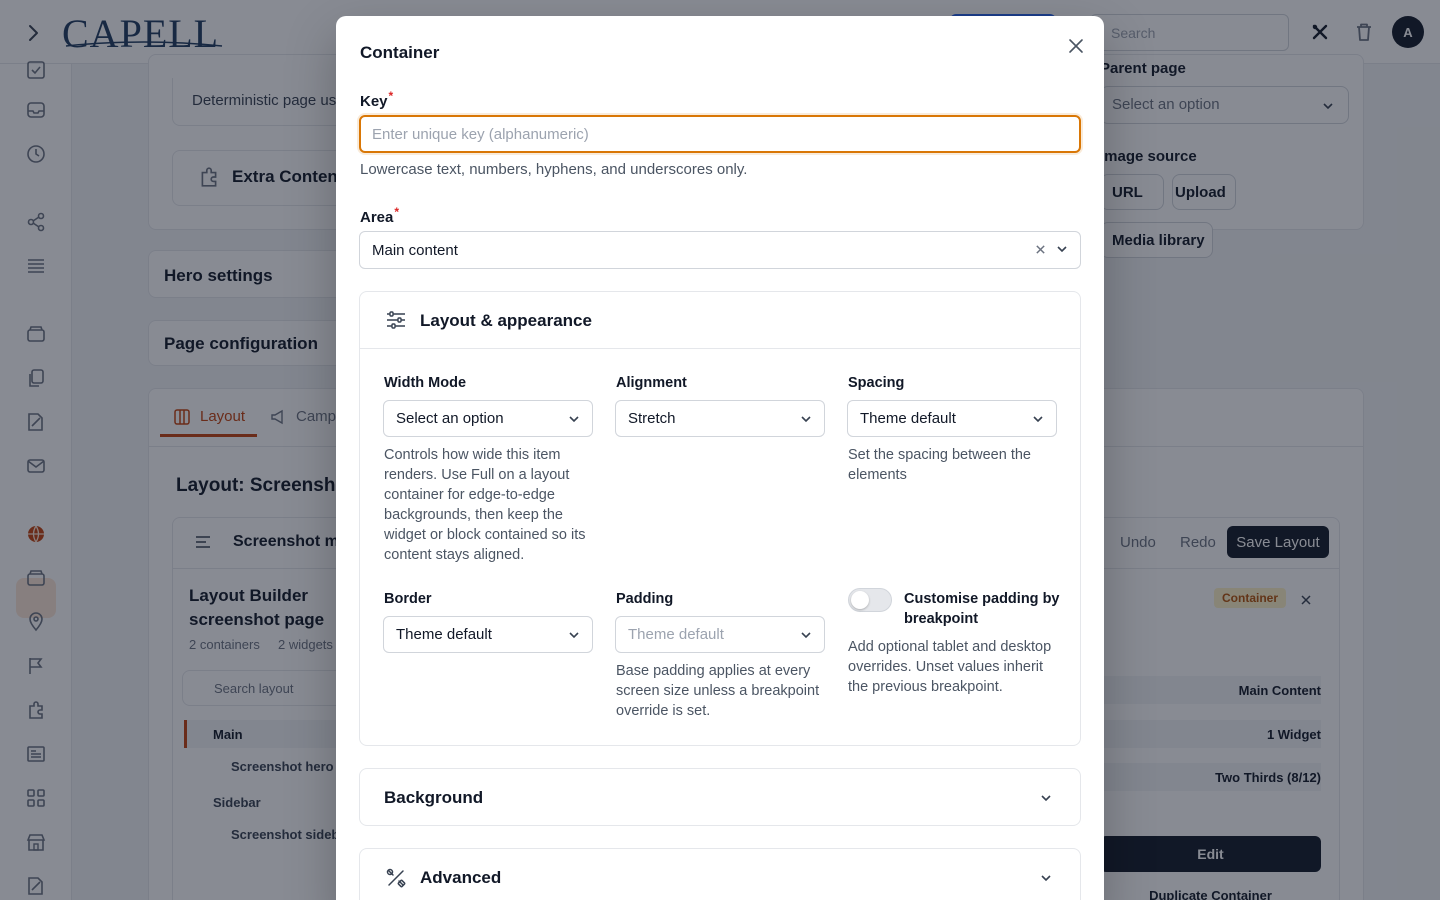 The height and width of the screenshot is (900, 1440). What do you see at coordinates (720, 874) in the screenshot?
I see `advanced-section: Advanced` at bounding box center [720, 874].